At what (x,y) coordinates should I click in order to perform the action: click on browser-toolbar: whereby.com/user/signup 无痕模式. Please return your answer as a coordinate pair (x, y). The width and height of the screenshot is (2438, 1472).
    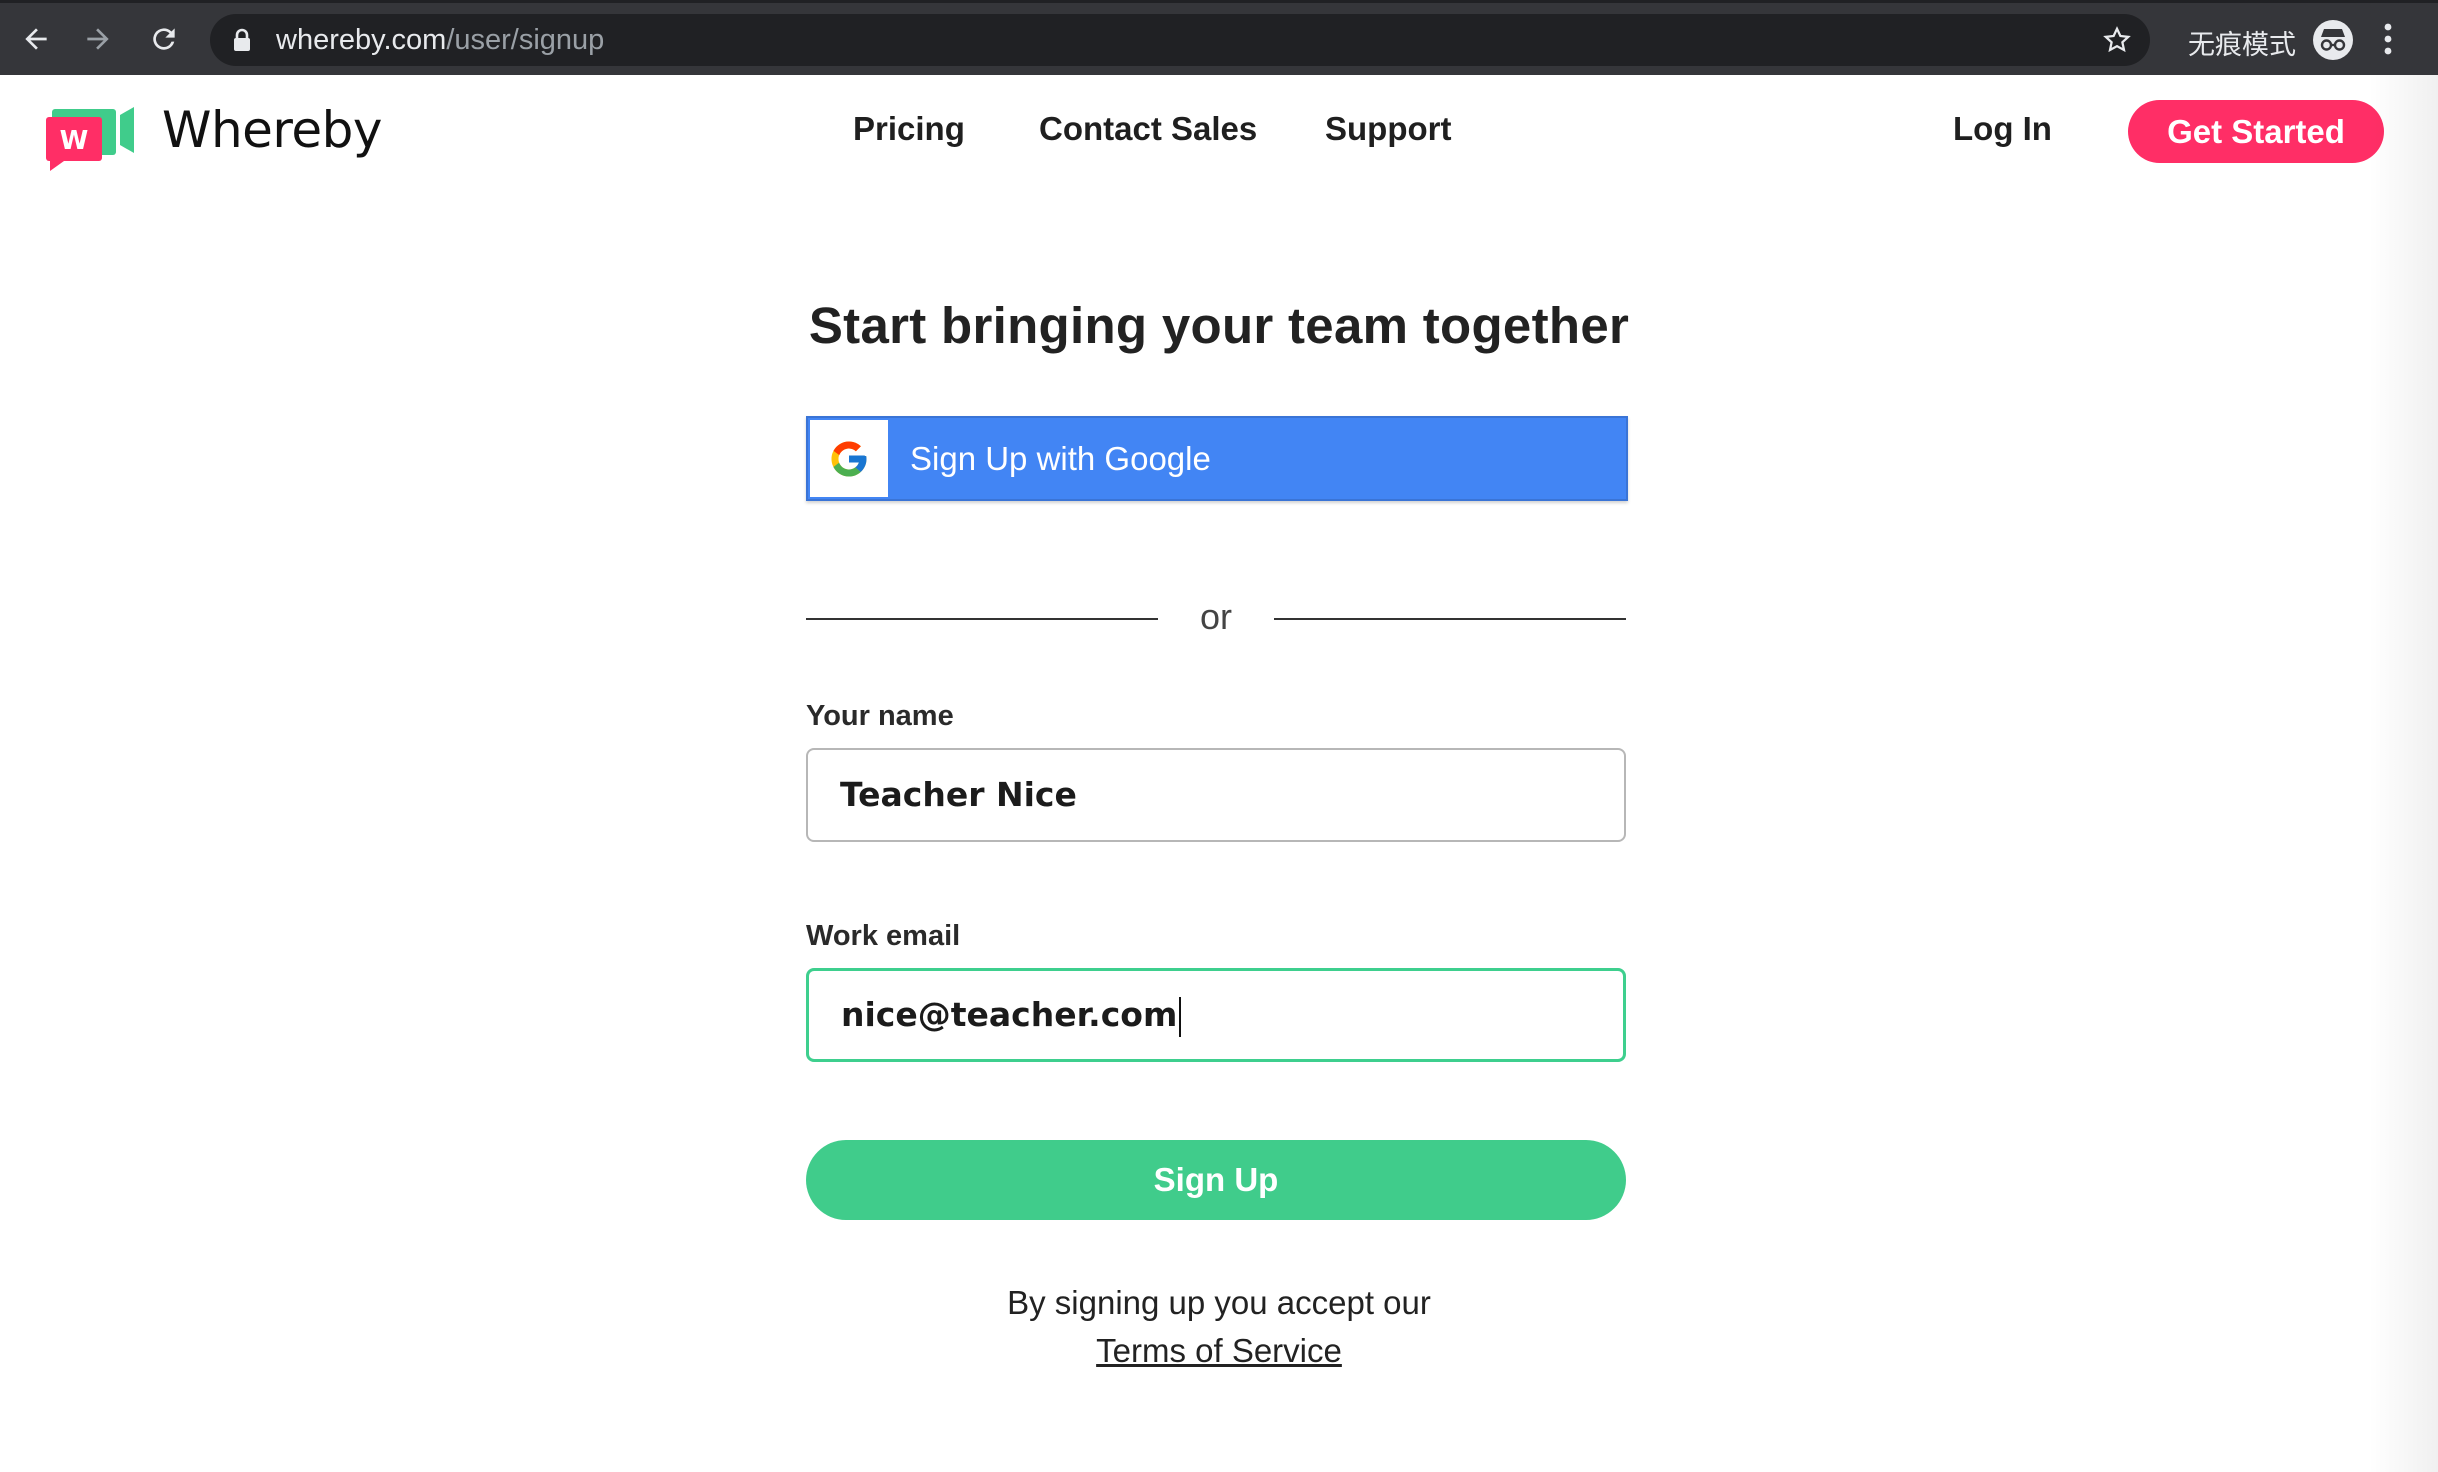
    Looking at the image, I should click on (1219, 37).